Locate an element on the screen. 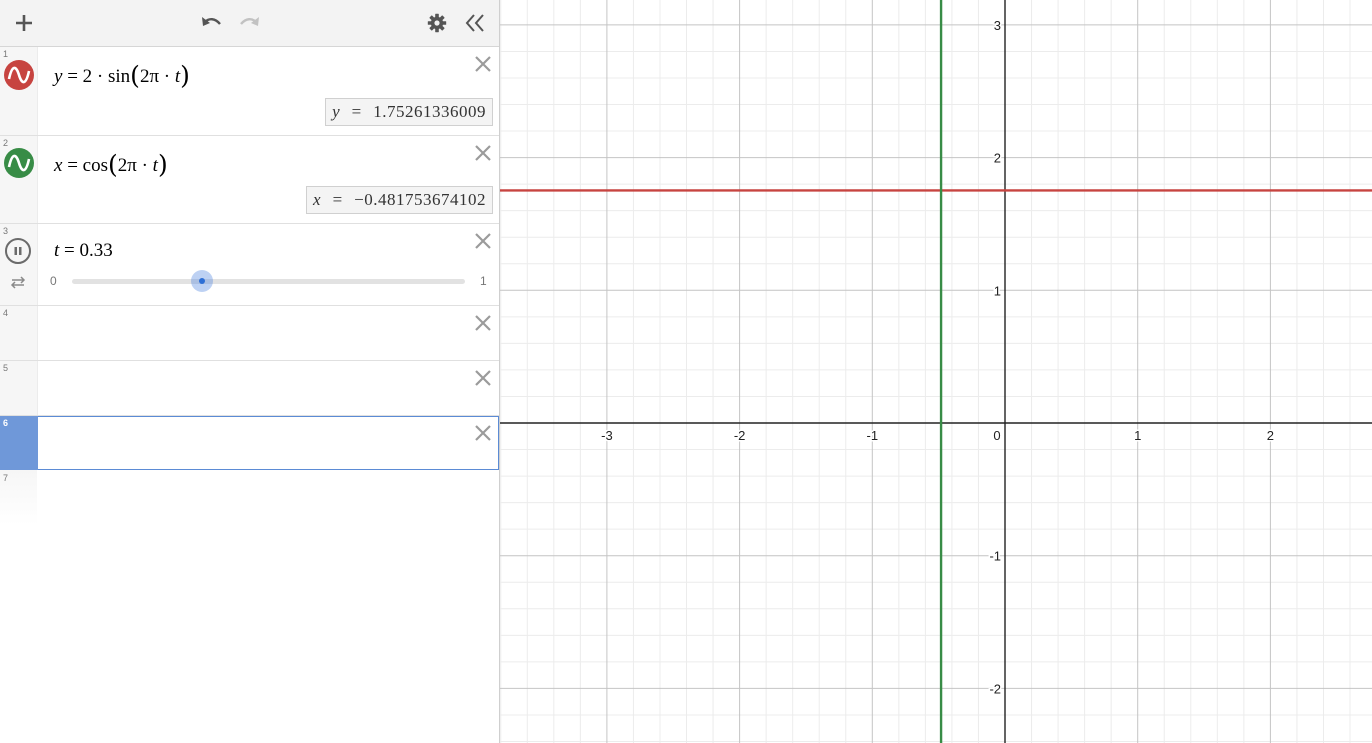 This screenshot has width=1372, height=743. settings-button is located at coordinates (437, 23).